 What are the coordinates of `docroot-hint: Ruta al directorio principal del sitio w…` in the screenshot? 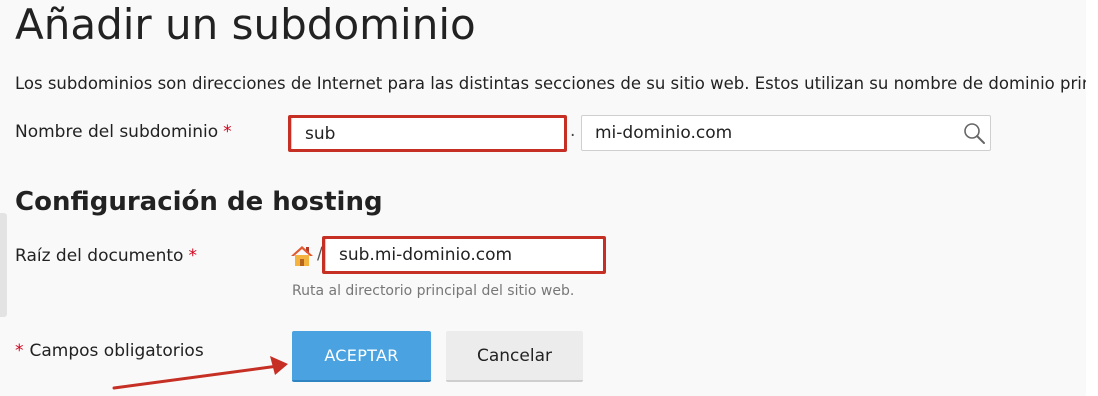 It's located at (433, 291).